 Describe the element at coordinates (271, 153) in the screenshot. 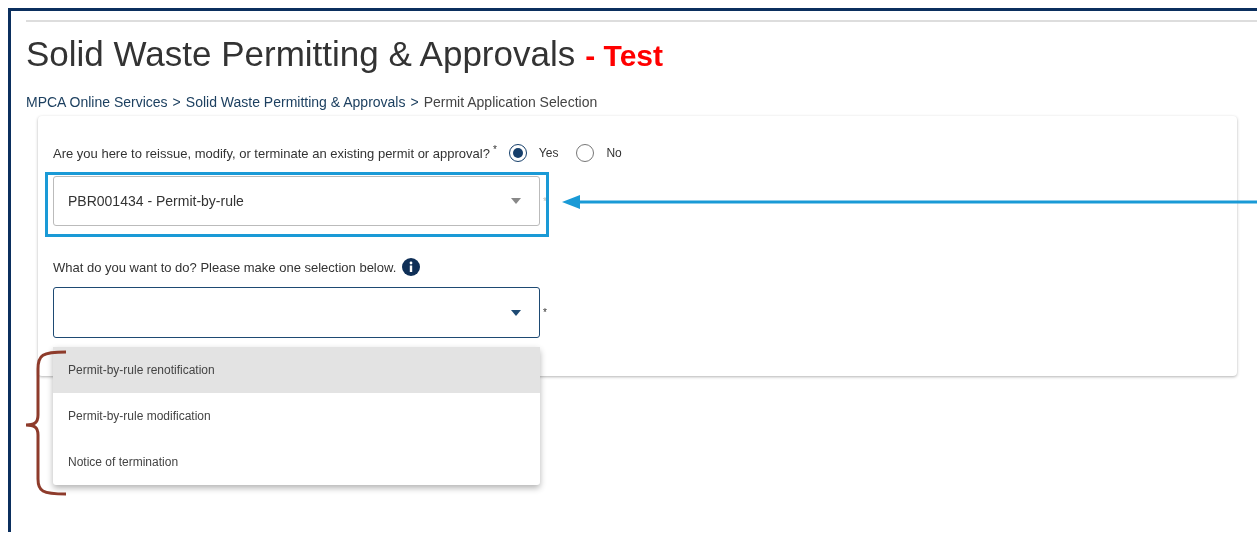

I see `question-label: Are you here to reissue, modify, or terminate an existing permit or approval?` at that location.